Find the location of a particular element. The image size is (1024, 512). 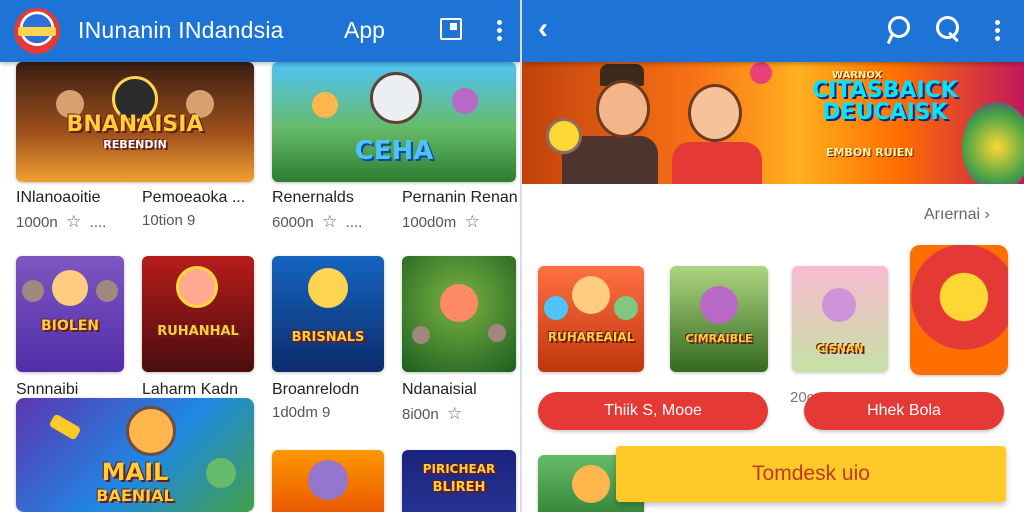

back-icon: ‹ is located at coordinates (543, 29).